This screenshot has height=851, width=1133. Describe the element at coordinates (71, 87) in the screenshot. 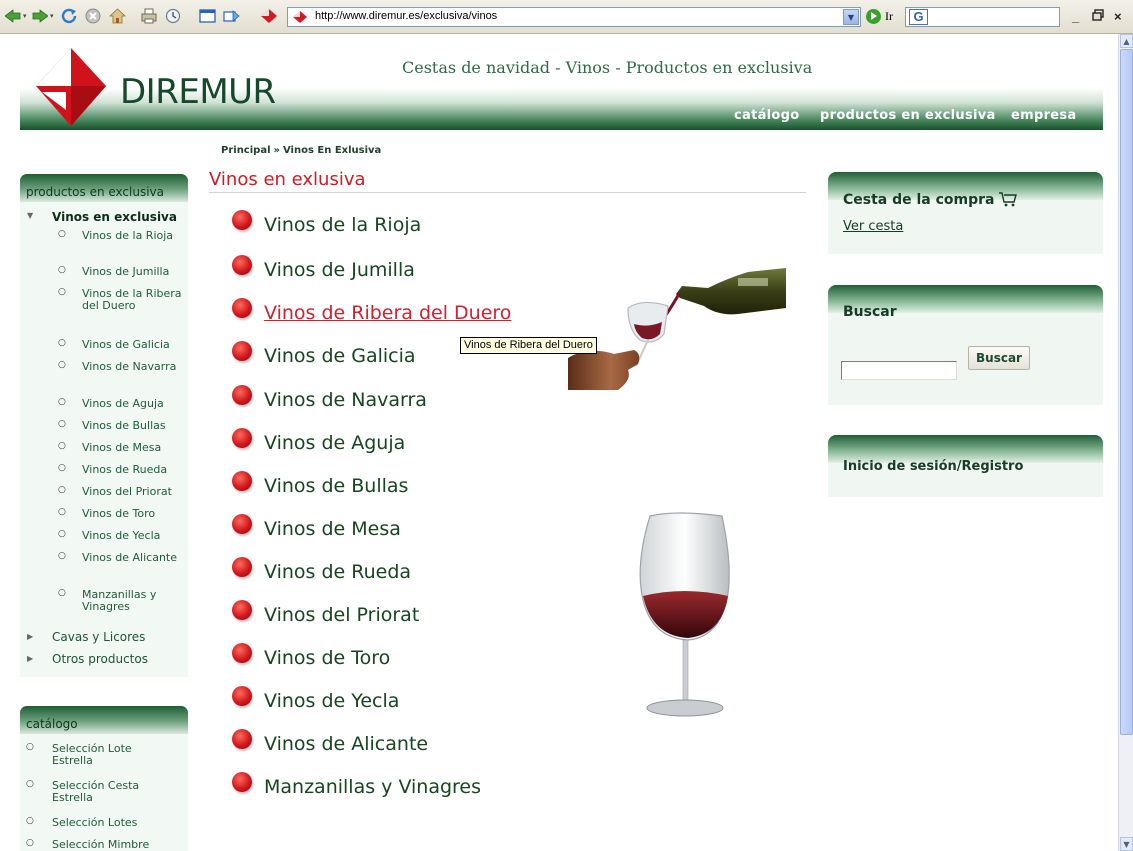

I see `logo-icon` at that location.